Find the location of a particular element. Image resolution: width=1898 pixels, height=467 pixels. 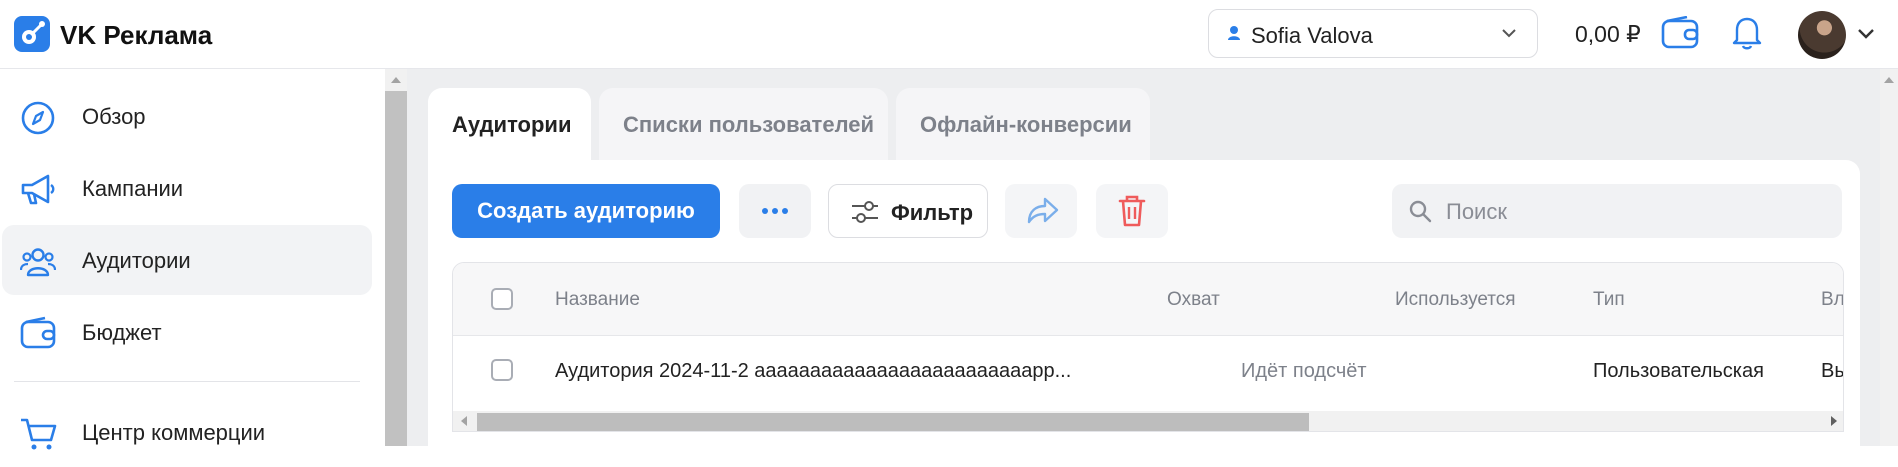

row-type: Пользовательская is located at coordinates (1678, 371).